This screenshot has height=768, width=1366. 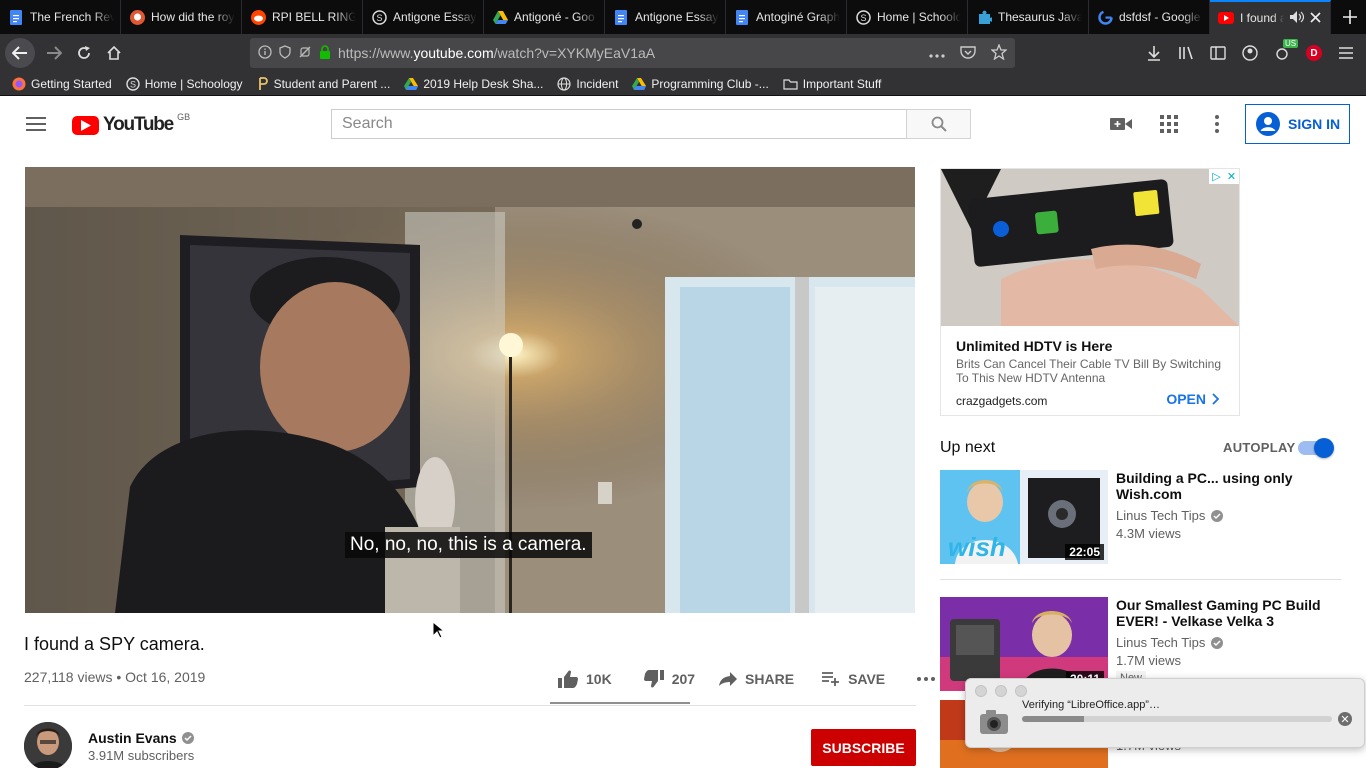 What do you see at coordinates (574, 53) in the screenshot?
I see `url-path: /watch?v=XYKMyEaV1aA` at bounding box center [574, 53].